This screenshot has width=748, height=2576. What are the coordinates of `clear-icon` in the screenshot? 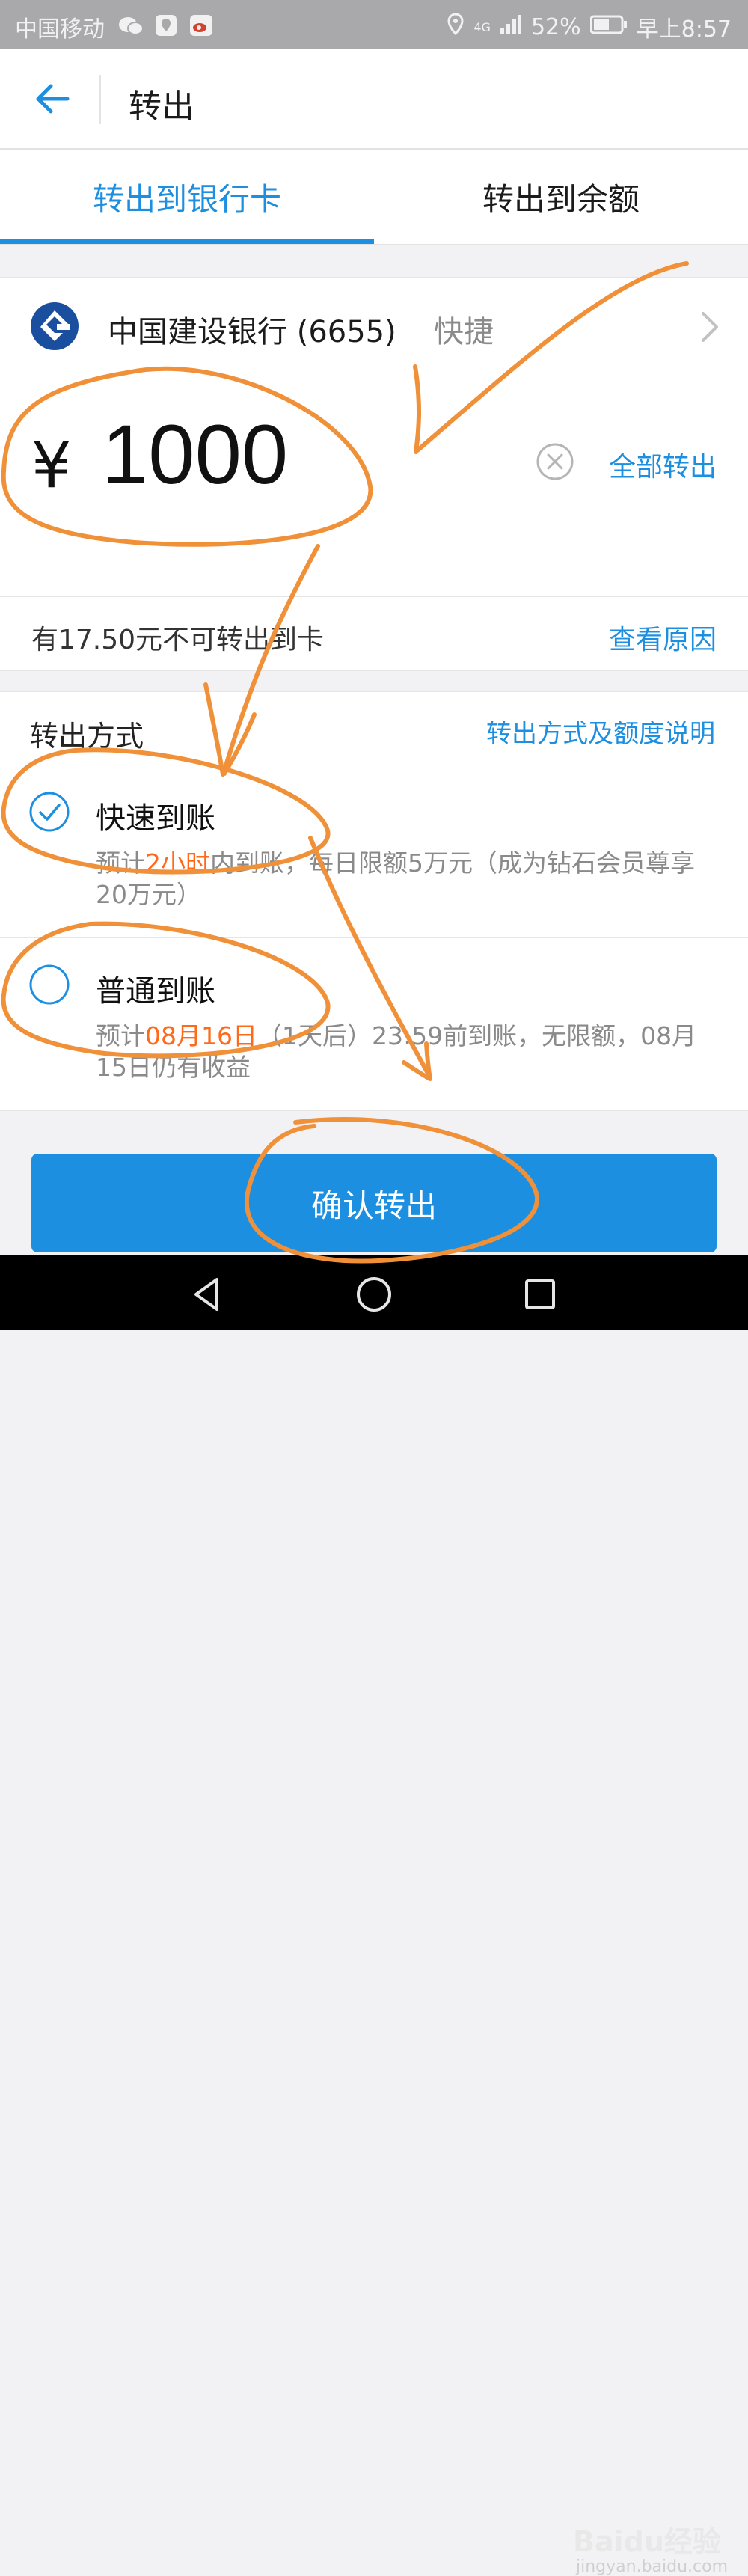 It's located at (555, 461).